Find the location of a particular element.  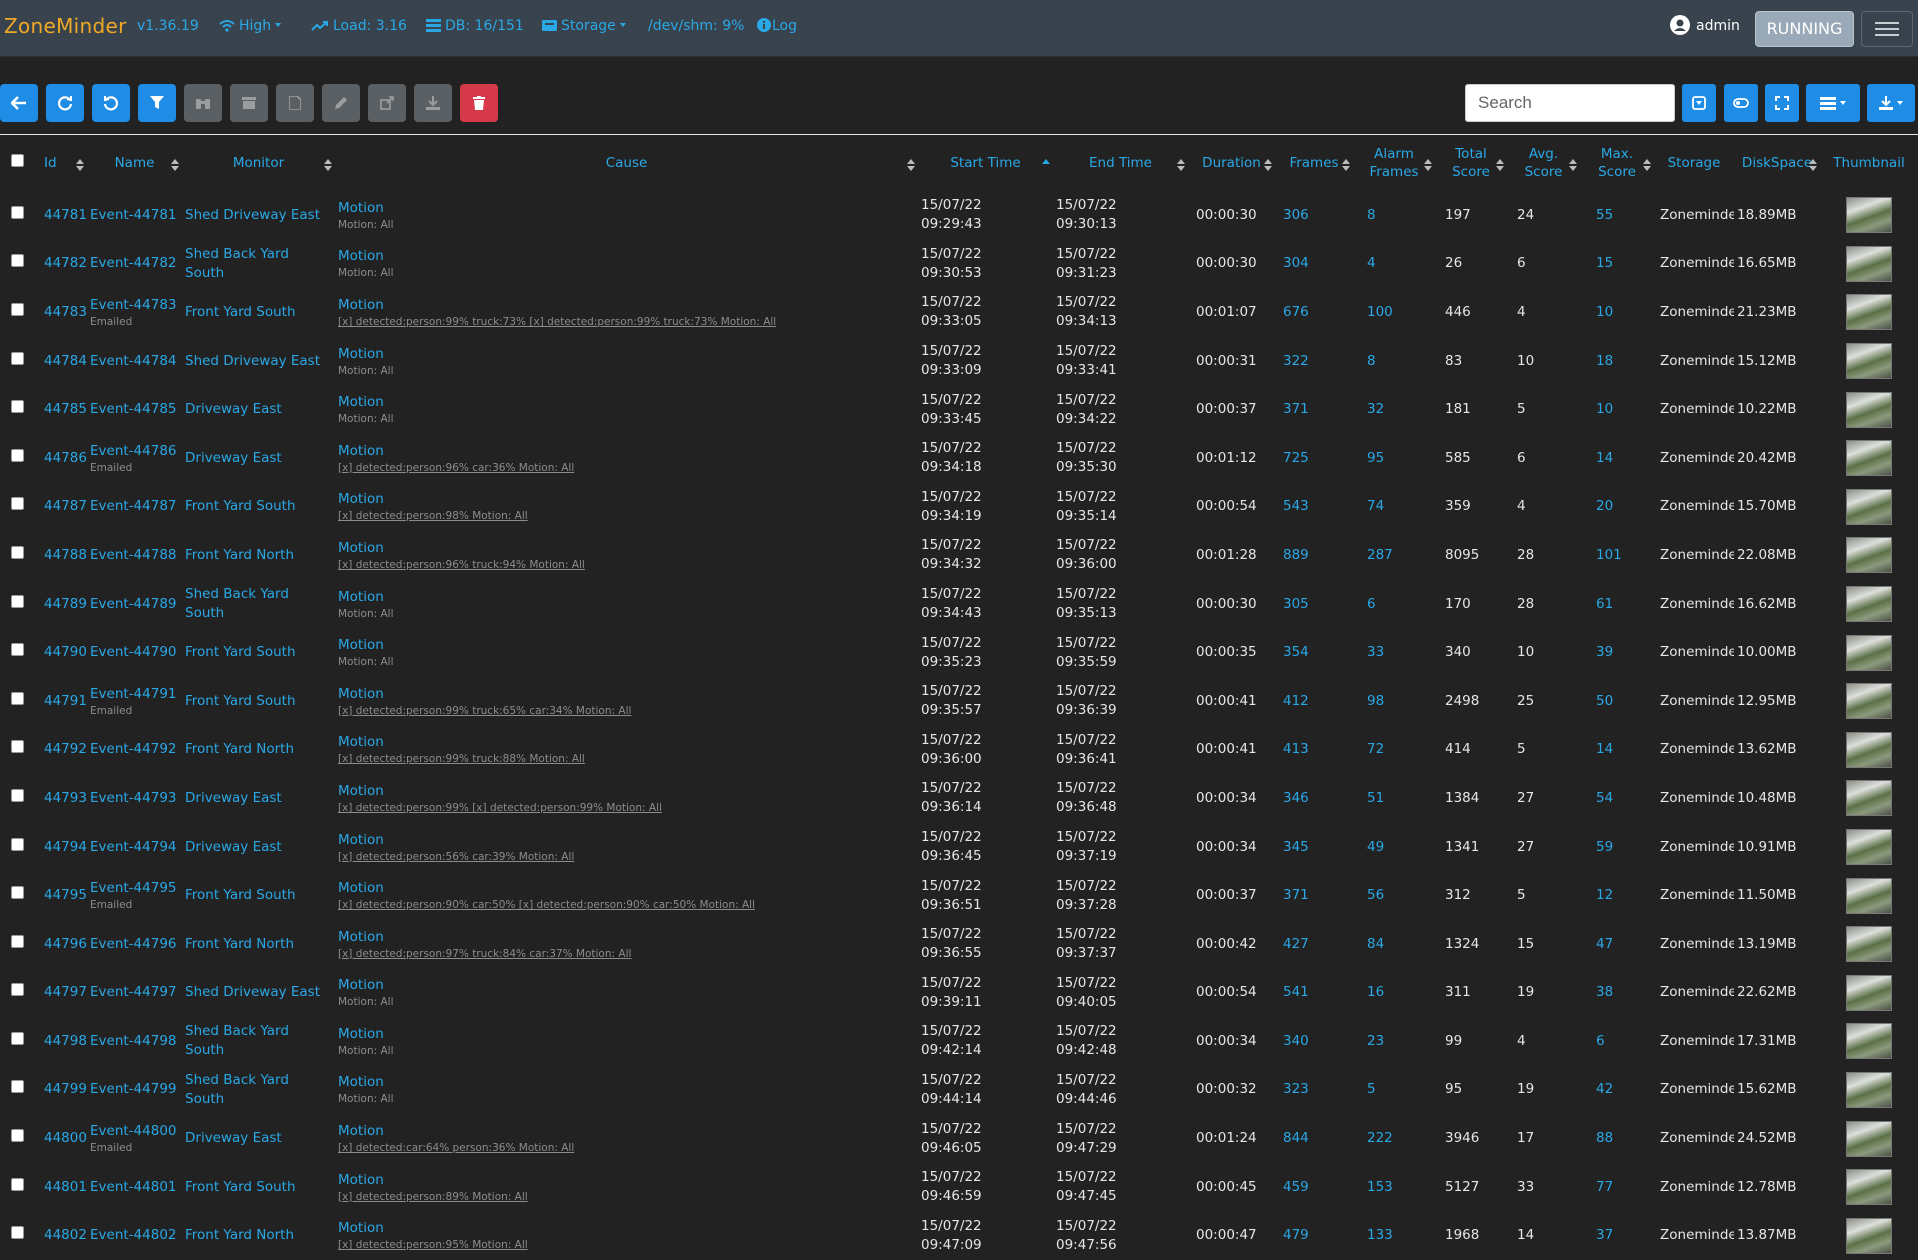

event-name-link: Event-44793 is located at coordinates (133, 798).